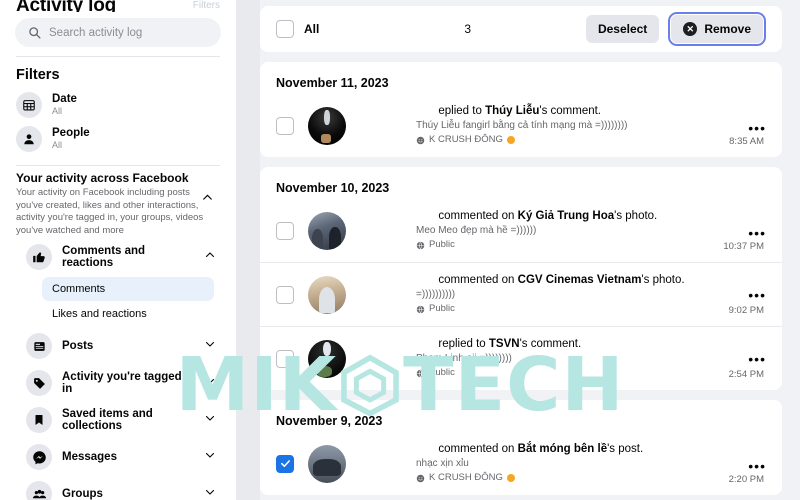 The height and width of the screenshot is (500, 800). Describe the element at coordinates (566, 216) in the screenshot. I see `entry-target: Ký Giả Trung Hoa` at that location.